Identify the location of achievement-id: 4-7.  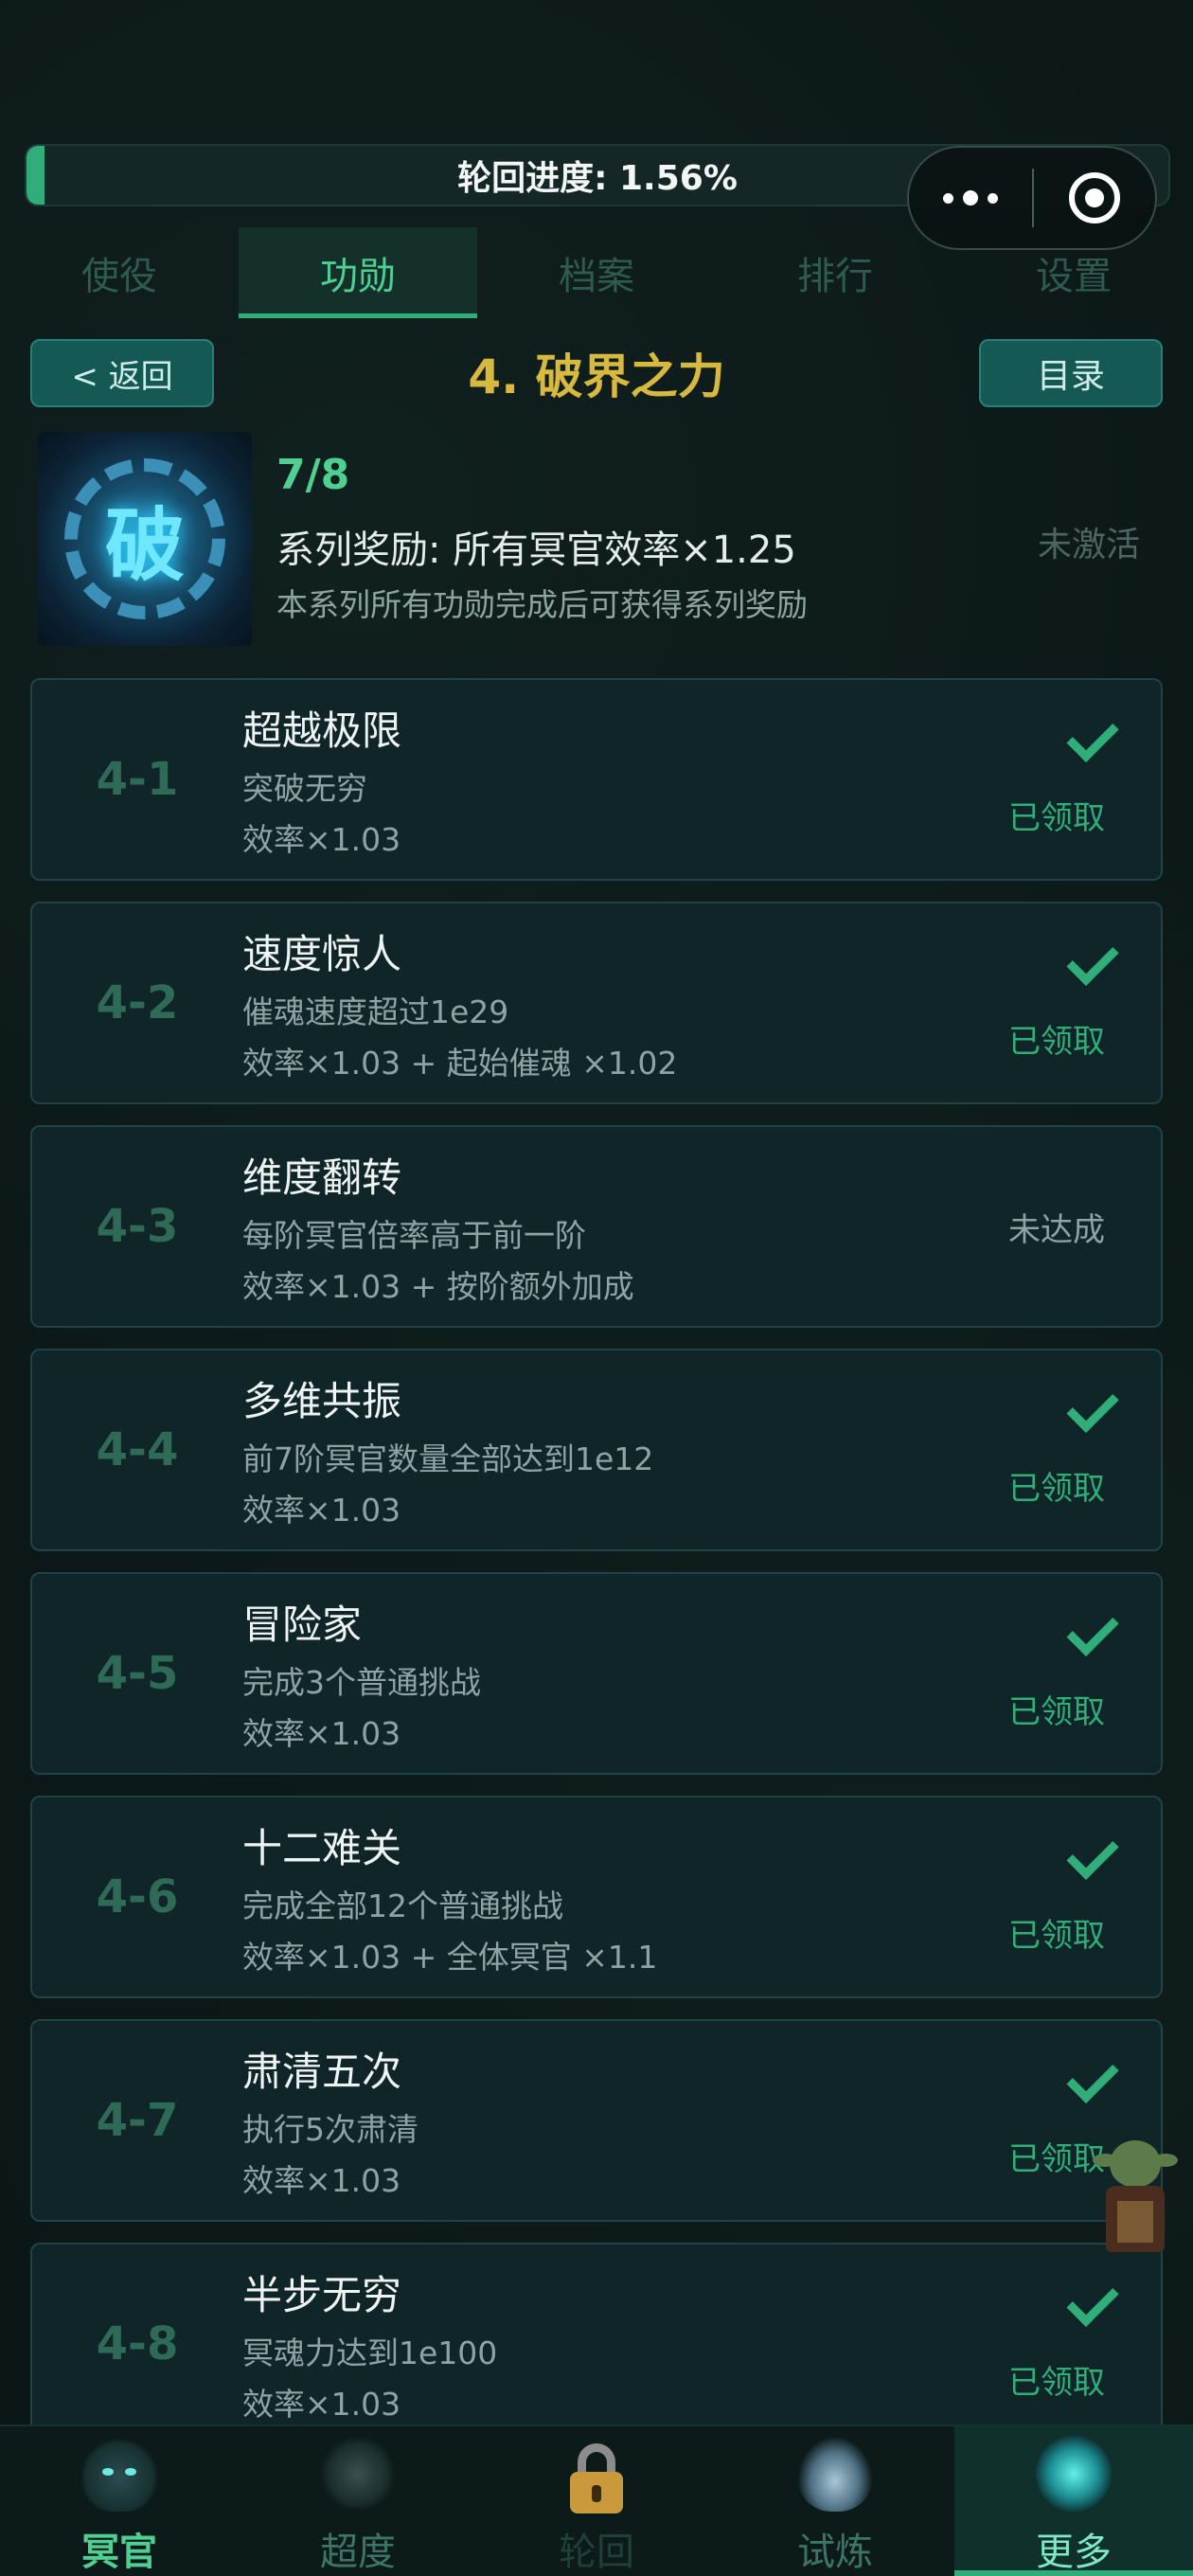
(137, 2120).